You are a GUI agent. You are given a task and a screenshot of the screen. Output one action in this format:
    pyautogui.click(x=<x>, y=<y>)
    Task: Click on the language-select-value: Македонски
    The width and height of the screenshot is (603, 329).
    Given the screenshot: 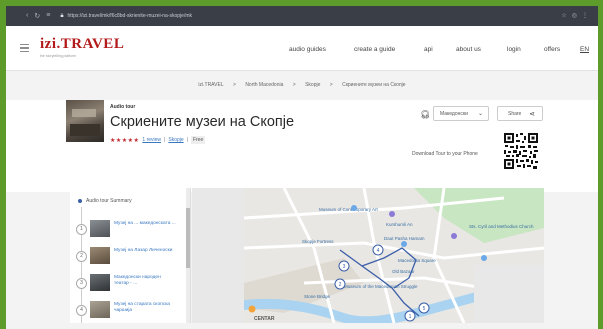 What is the action you would take?
    pyautogui.click(x=454, y=114)
    